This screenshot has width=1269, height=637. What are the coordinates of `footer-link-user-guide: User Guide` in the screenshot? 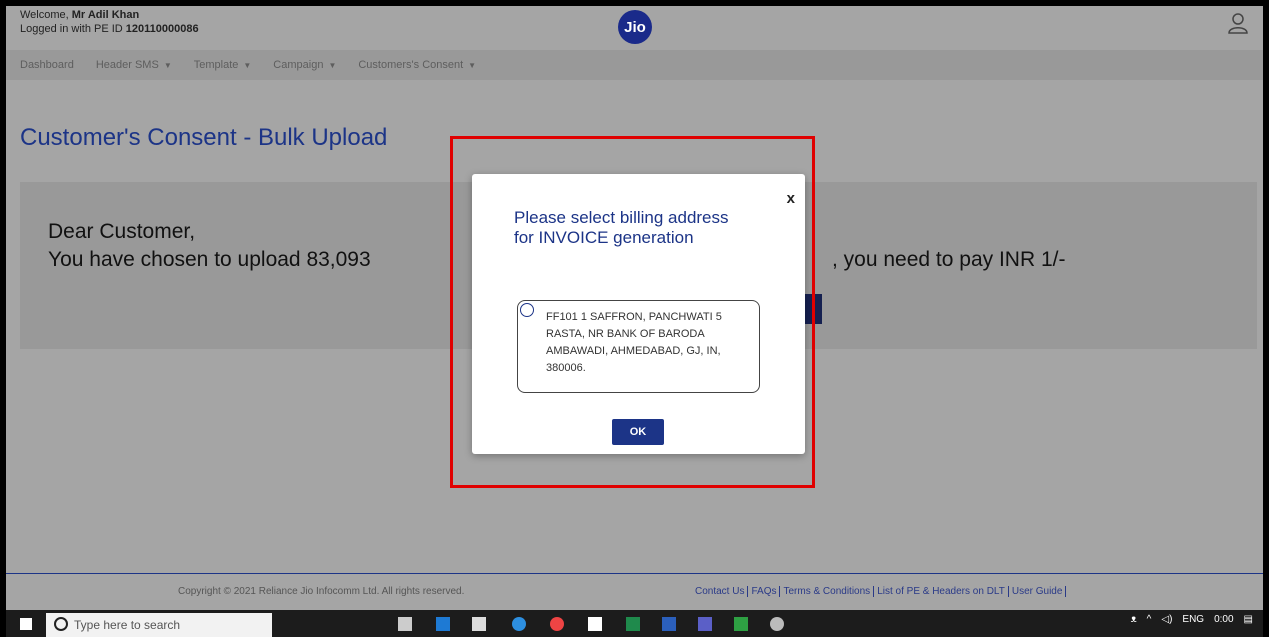 It's located at (1038, 591).